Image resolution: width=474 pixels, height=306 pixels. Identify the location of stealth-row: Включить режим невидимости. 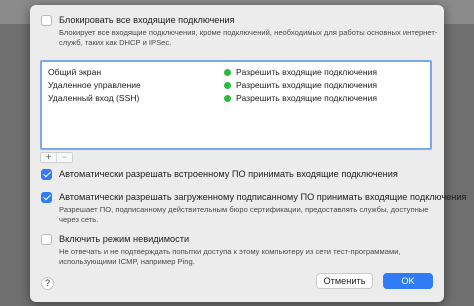
(115, 239).